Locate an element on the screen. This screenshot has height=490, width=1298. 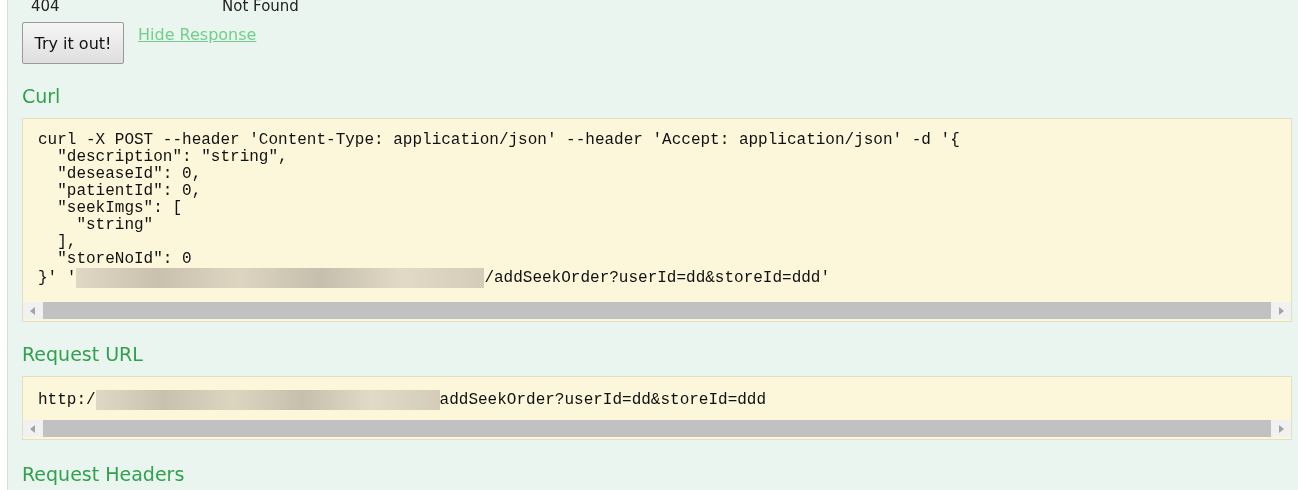
try-it-out-button: Try it out! is located at coordinates (73, 43).